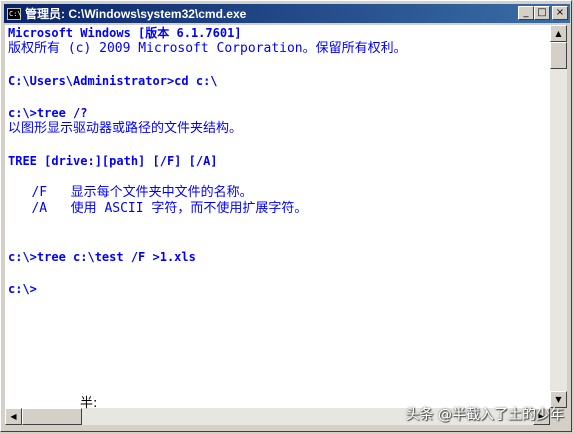 The width and height of the screenshot is (574, 434). What do you see at coordinates (14, 13) in the screenshot?
I see `cmd-app-icon: C:\` at bounding box center [14, 13].